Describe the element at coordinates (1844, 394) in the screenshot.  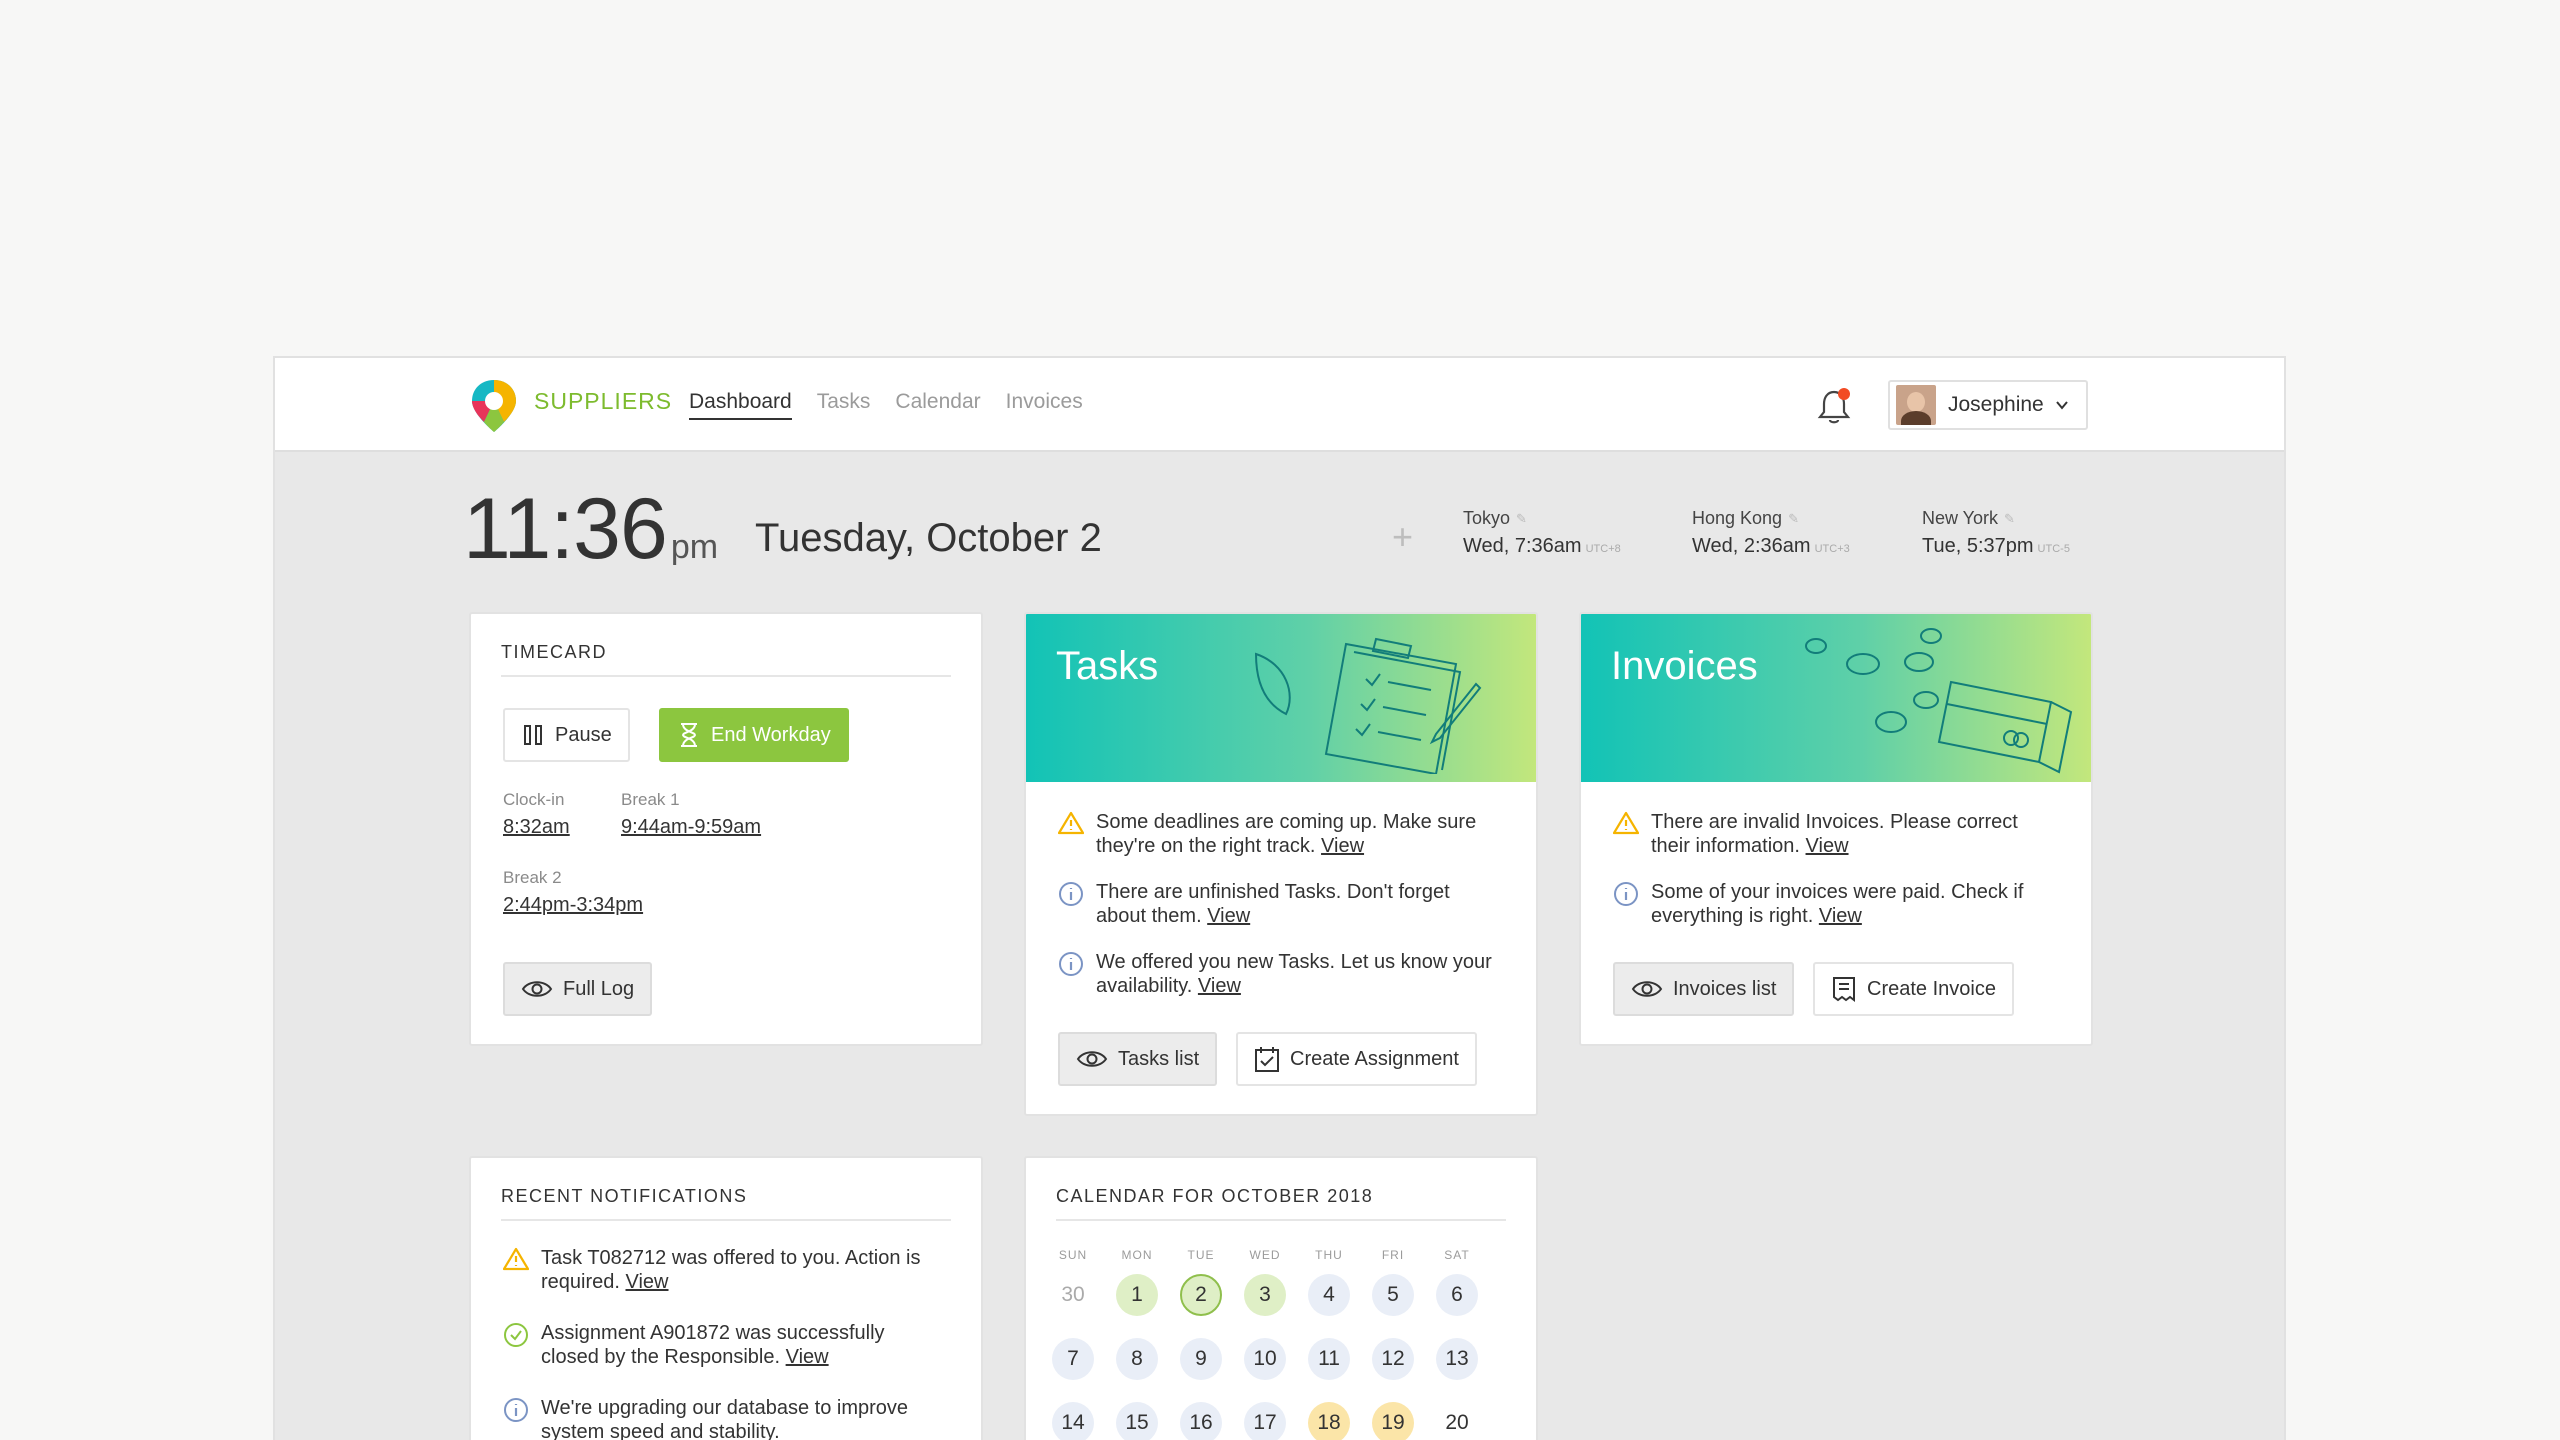
I see `notification-dot` at that location.